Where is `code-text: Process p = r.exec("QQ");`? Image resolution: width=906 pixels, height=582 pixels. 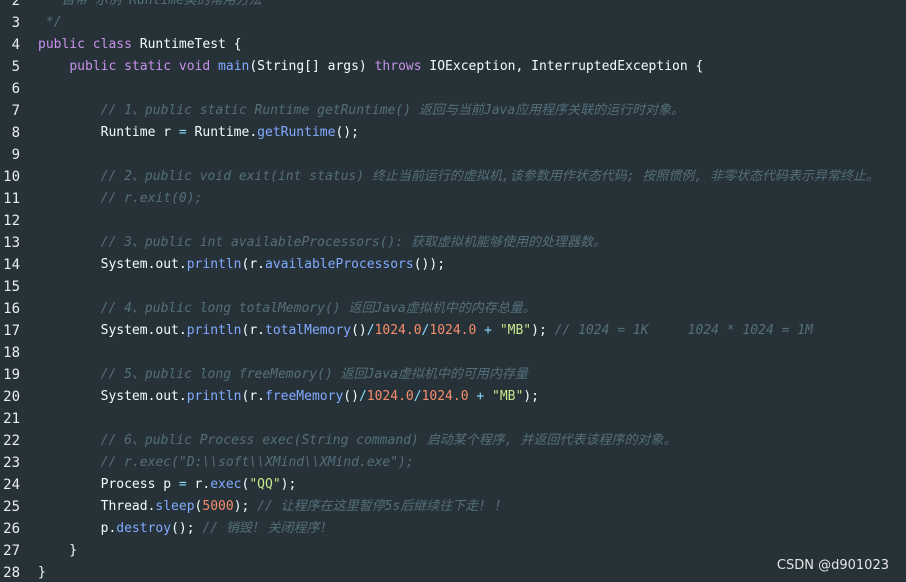 code-text: Process p = r.exec("QQ"); is located at coordinates (167, 485).